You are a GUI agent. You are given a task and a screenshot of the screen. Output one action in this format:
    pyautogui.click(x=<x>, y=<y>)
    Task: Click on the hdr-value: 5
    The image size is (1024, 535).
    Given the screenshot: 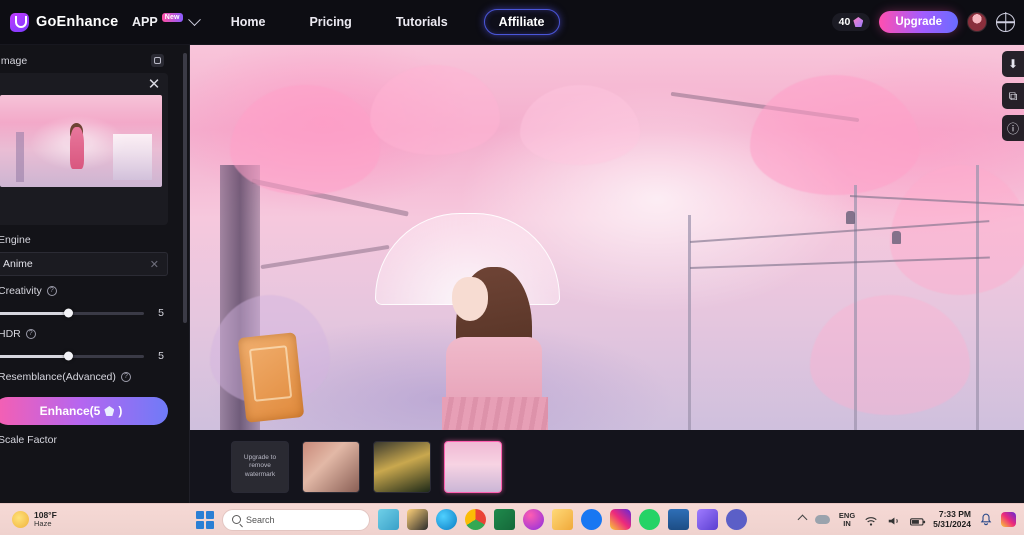 What is the action you would take?
    pyautogui.click(x=161, y=356)
    